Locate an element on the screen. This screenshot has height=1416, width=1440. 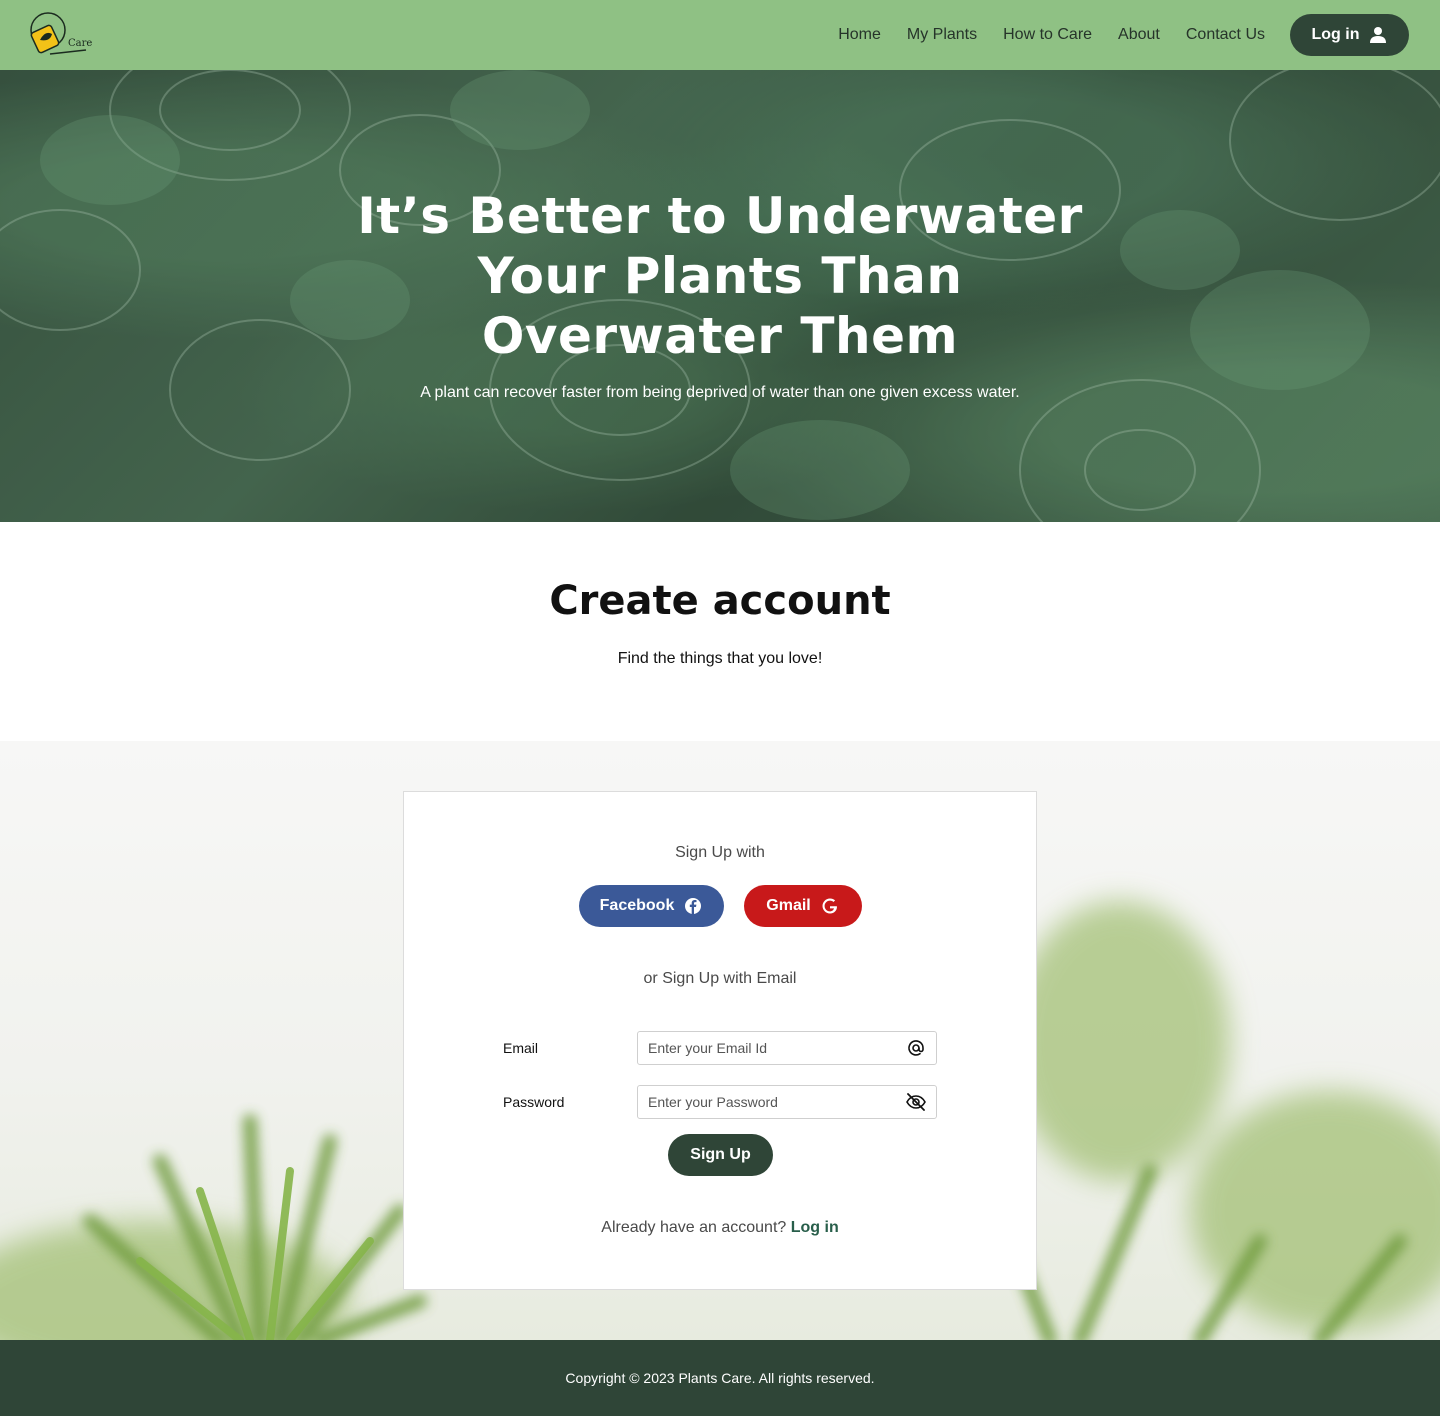
email-label: Email is located at coordinates (521, 1048).